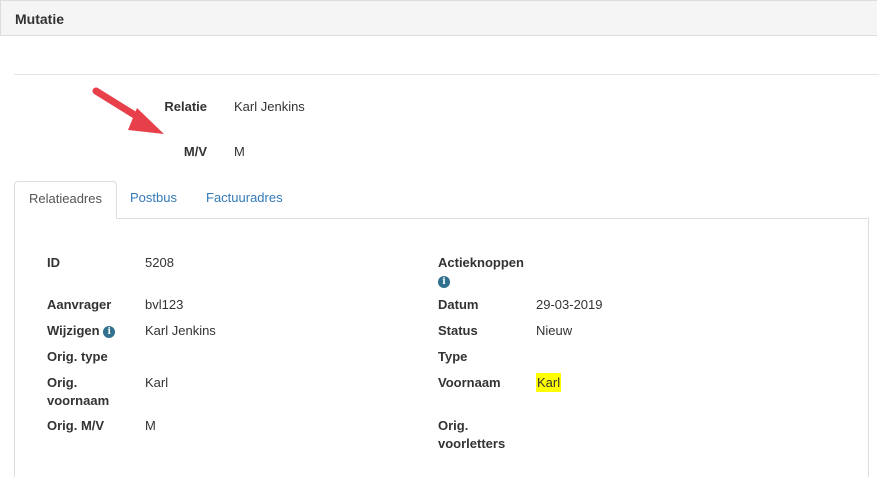 The height and width of the screenshot is (477, 879). I want to click on orig-voorletters-label-line2: voorletters, so click(472, 443).